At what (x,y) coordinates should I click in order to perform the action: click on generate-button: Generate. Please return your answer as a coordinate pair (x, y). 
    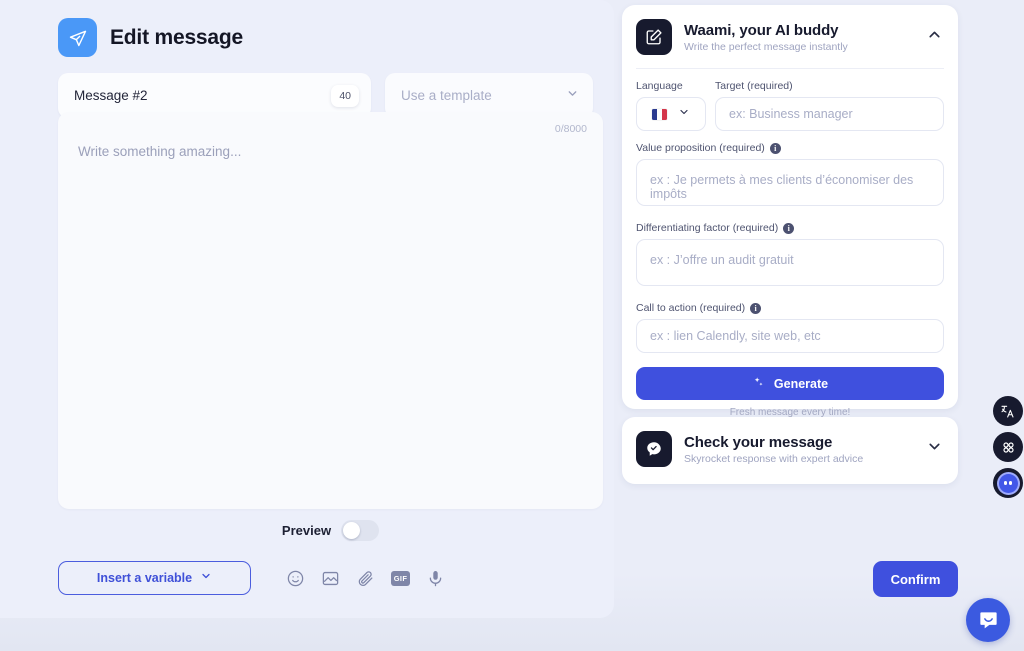
    Looking at the image, I should click on (790, 383).